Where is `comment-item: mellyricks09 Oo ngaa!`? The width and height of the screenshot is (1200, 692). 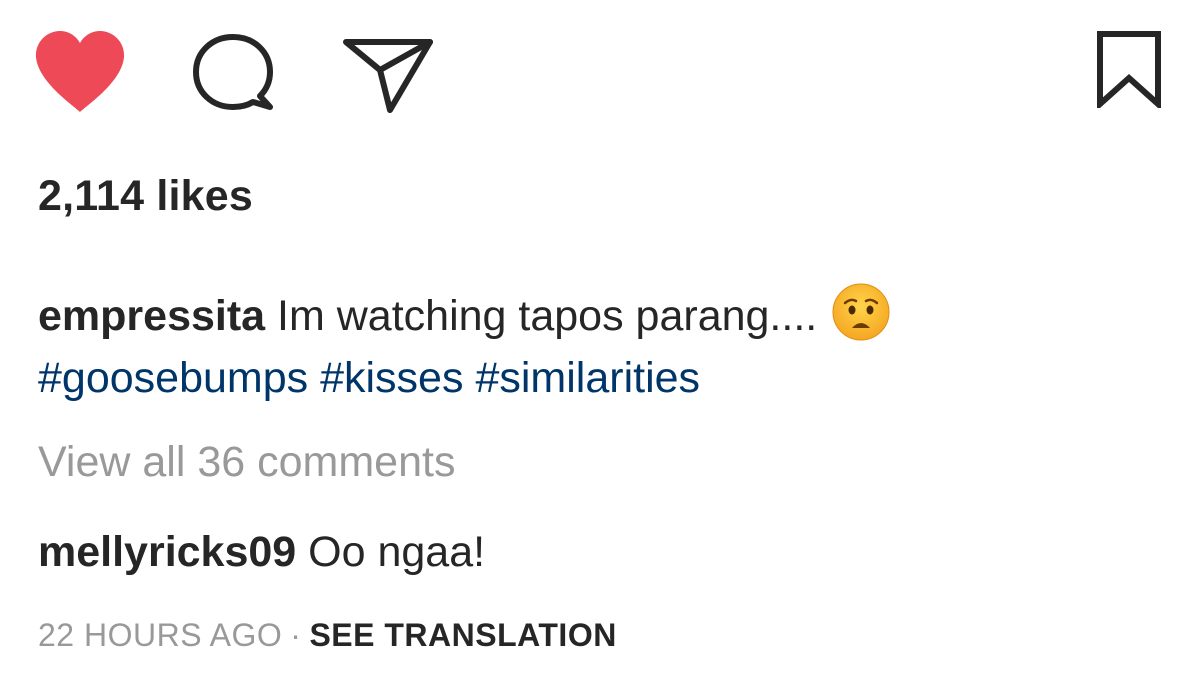 comment-item: mellyricks09 Oo ngaa! is located at coordinates (261, 552).